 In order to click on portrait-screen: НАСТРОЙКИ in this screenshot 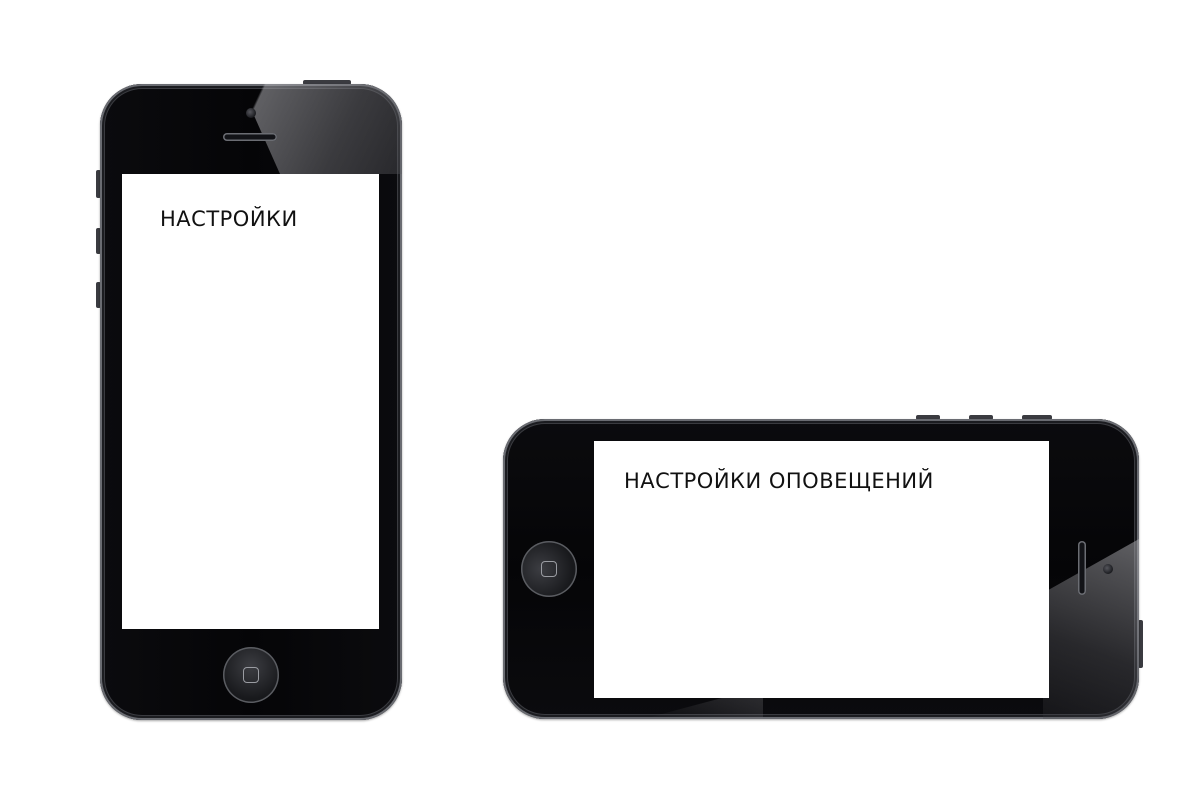, I will do `click(250, 401)`.